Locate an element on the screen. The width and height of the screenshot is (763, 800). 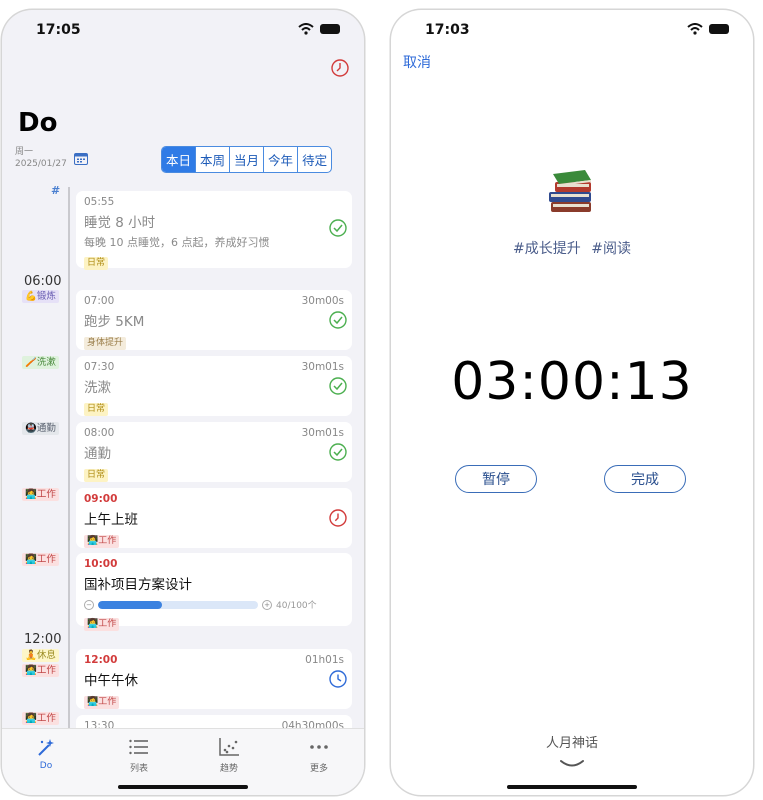
progress-fill is located at coordinates (130, 604).